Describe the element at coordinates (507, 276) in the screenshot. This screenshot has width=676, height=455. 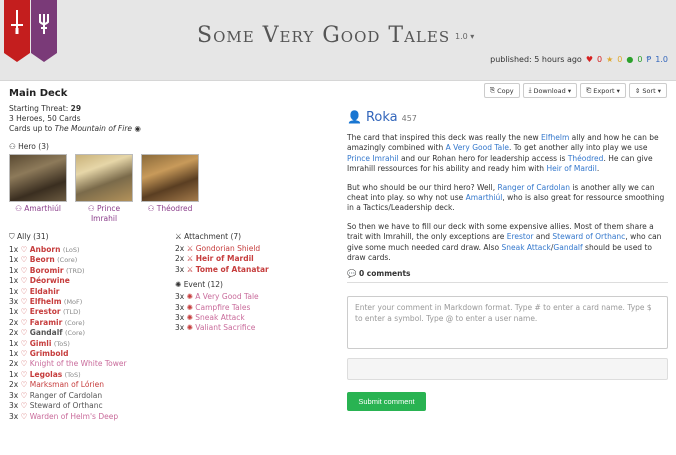
I see `comments-heading: 💬 0 comments` at that location.